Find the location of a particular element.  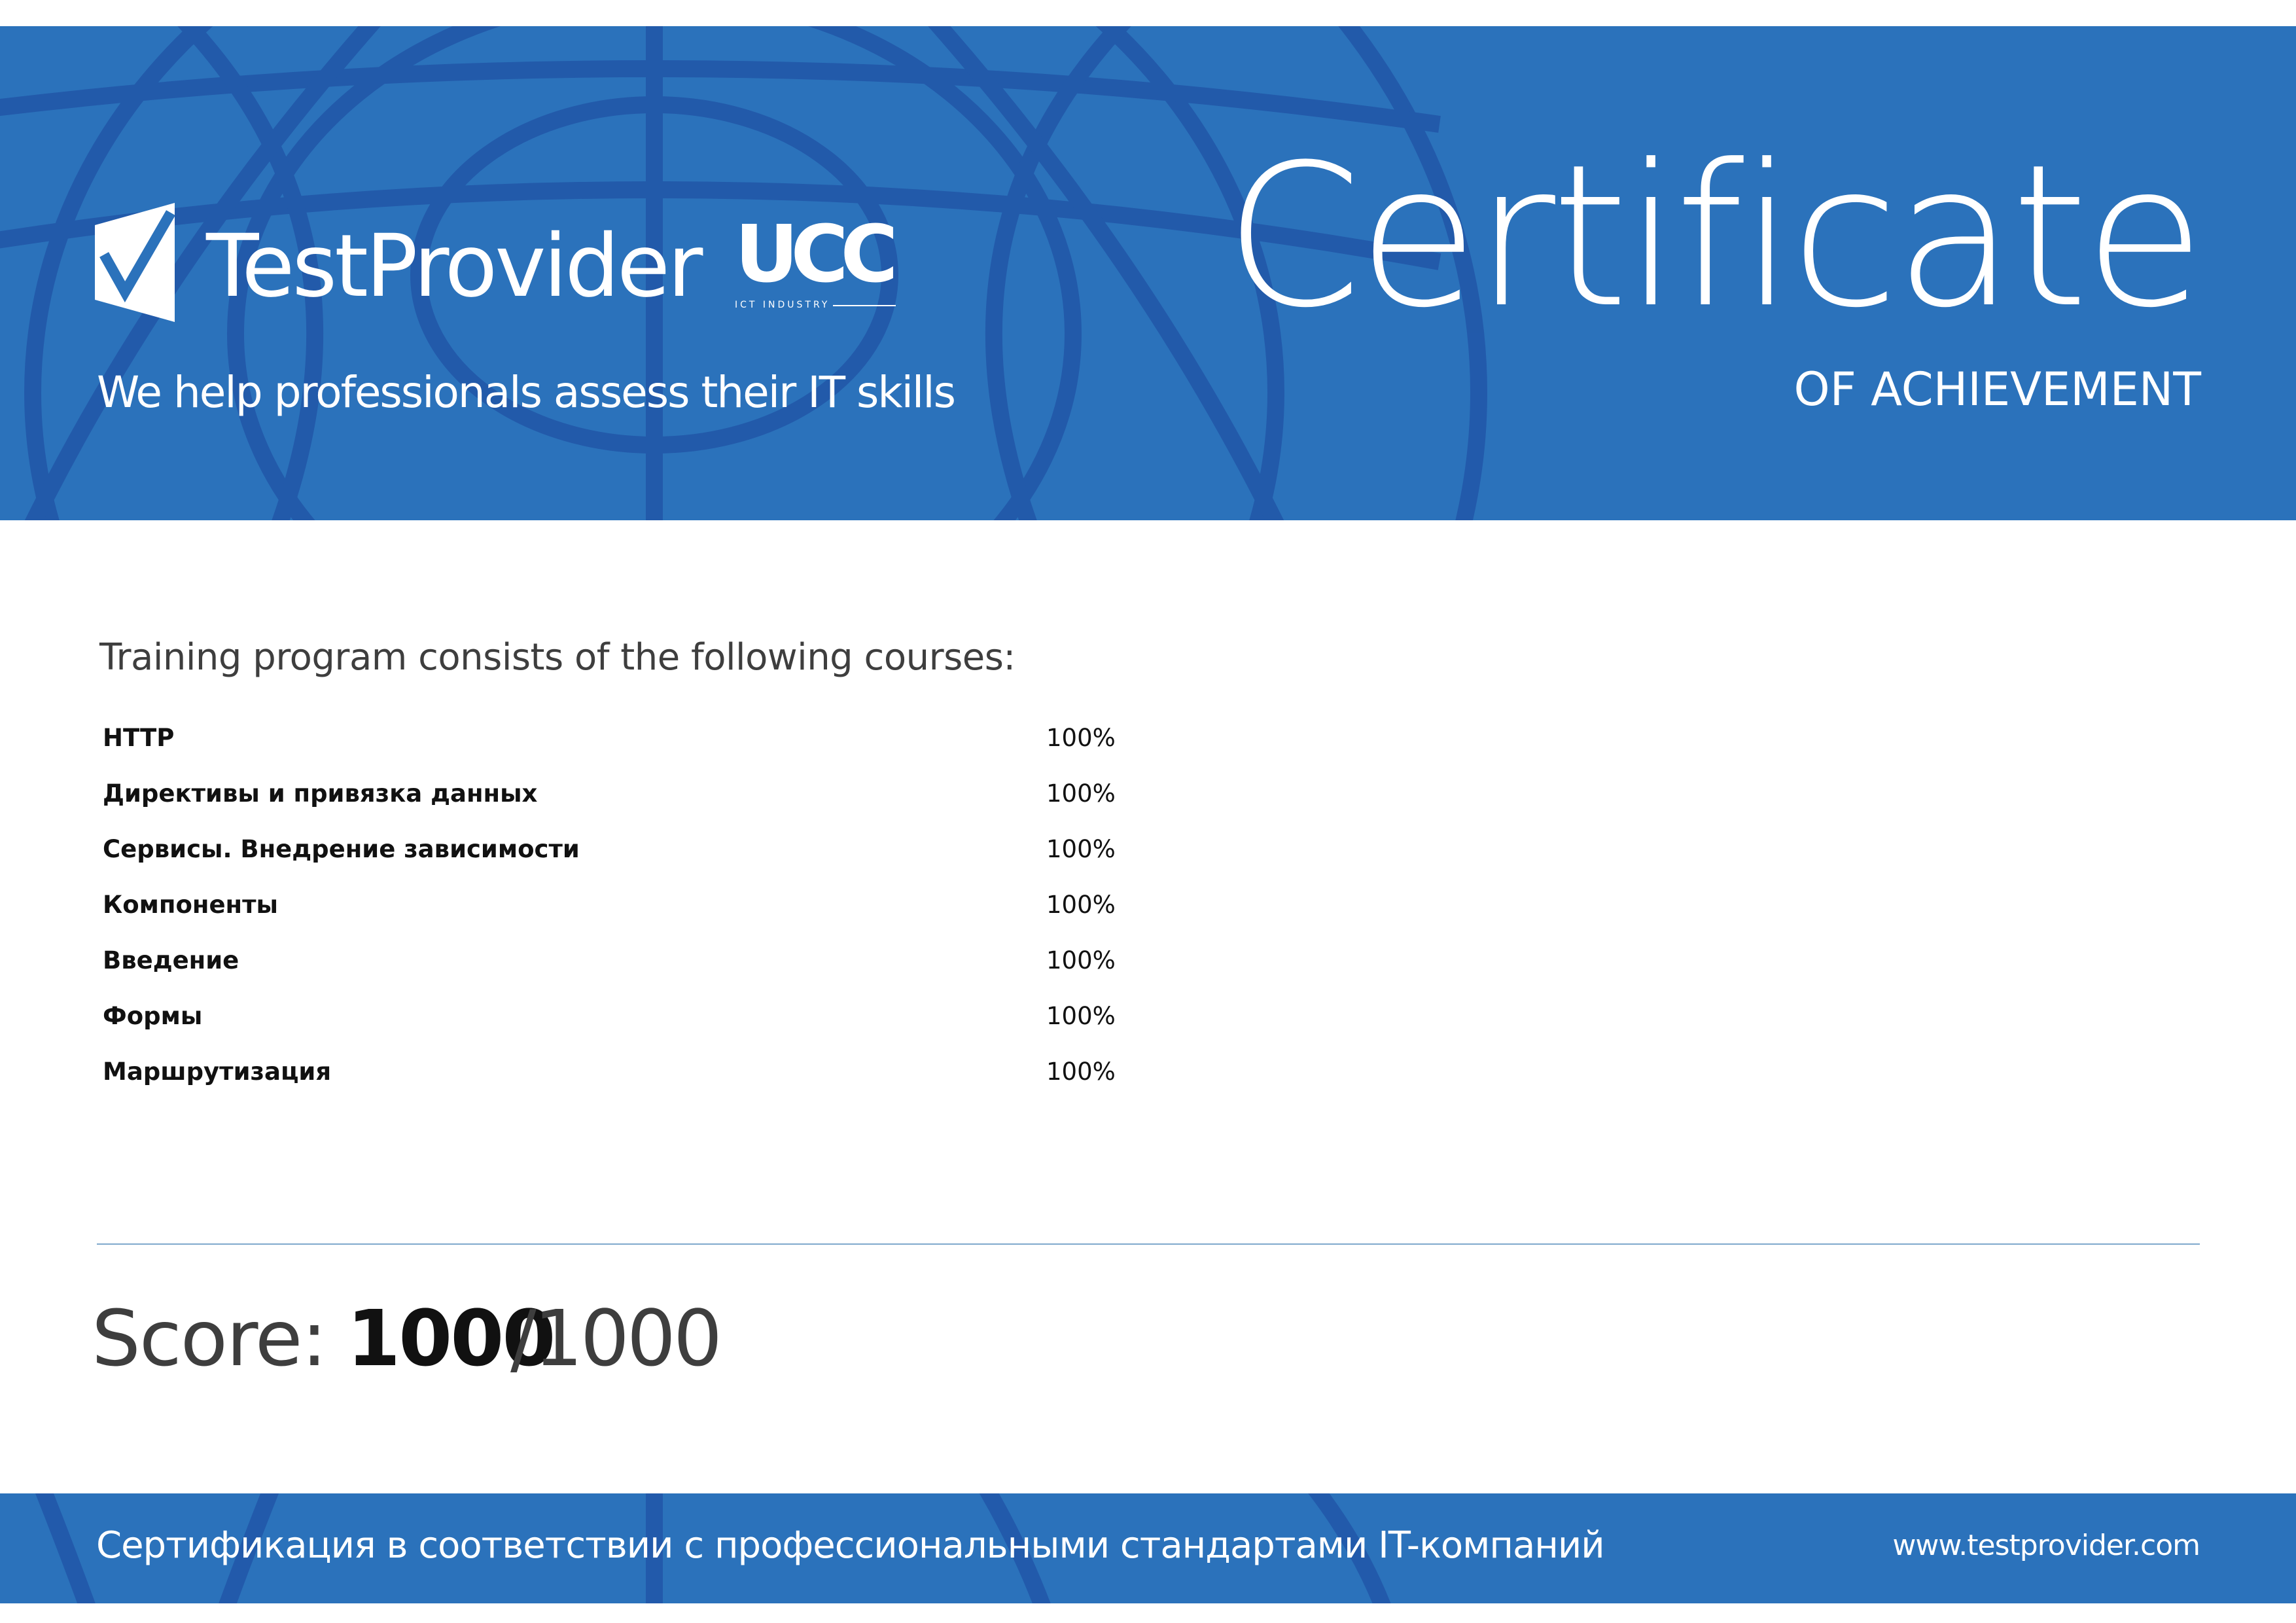

course-row: Компоненты 100% is located at coordinates (626, 915).